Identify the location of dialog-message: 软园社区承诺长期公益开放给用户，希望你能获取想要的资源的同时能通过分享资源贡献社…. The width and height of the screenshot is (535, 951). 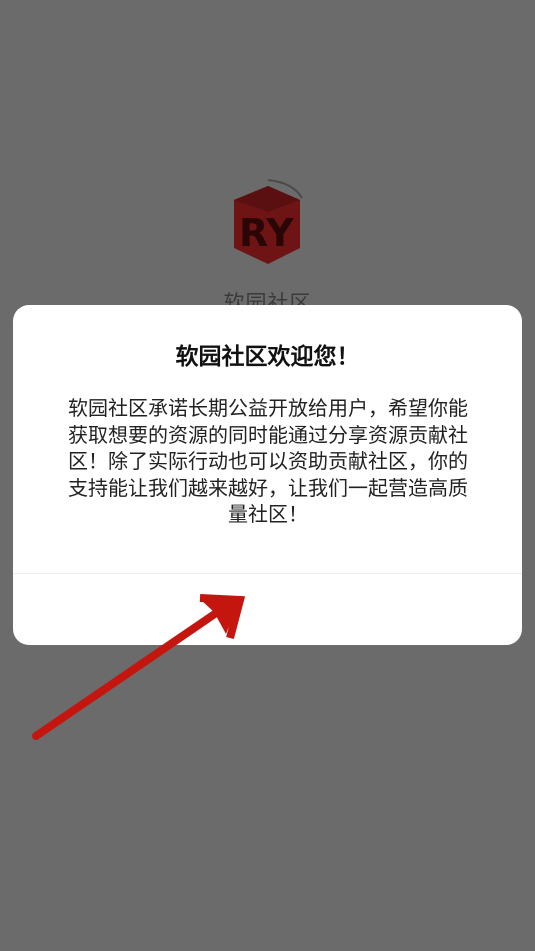
(268, 461).